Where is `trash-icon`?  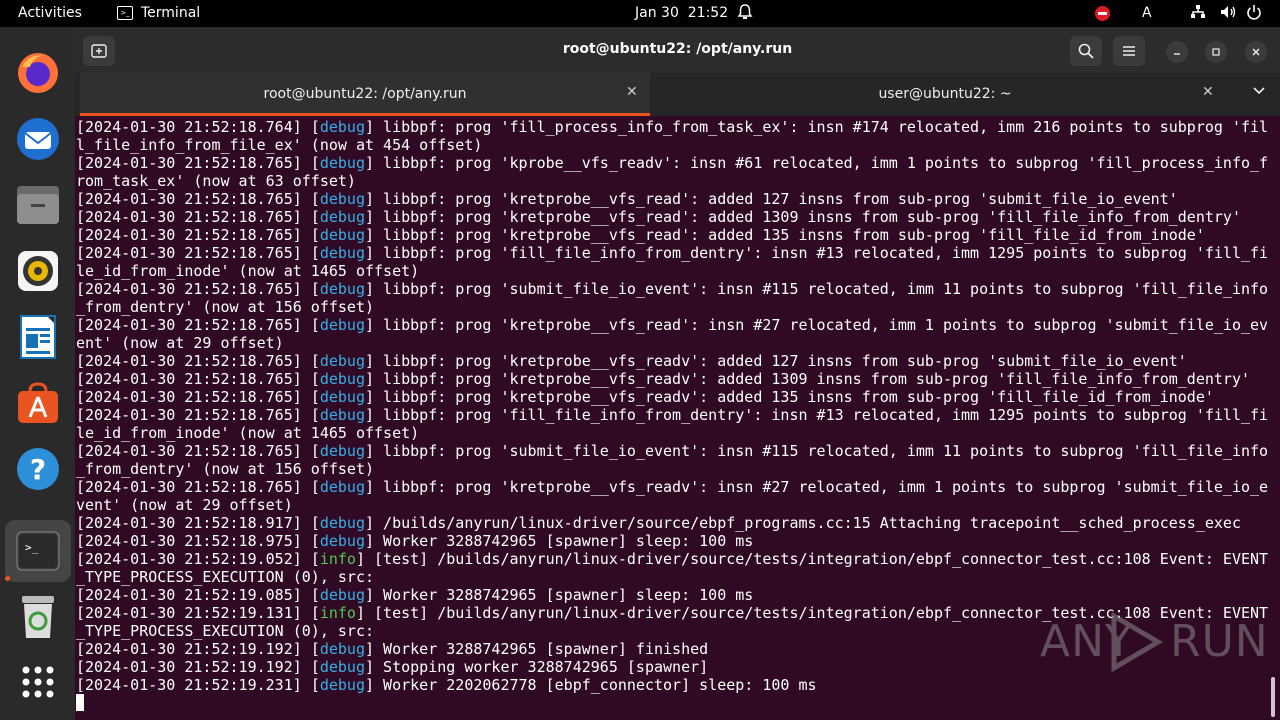
trash-icon is located at coordinates (38, 617).